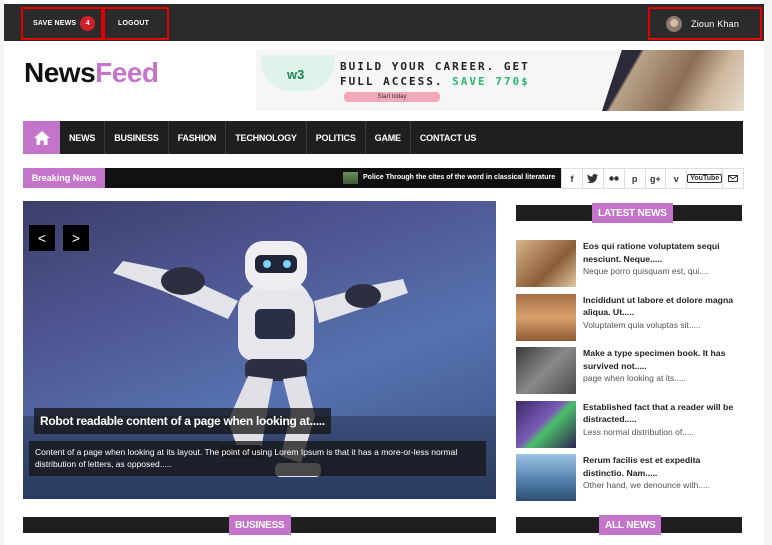 This screenshot has height=545, width=772. I want to click on home-icon, so click(41, 137).